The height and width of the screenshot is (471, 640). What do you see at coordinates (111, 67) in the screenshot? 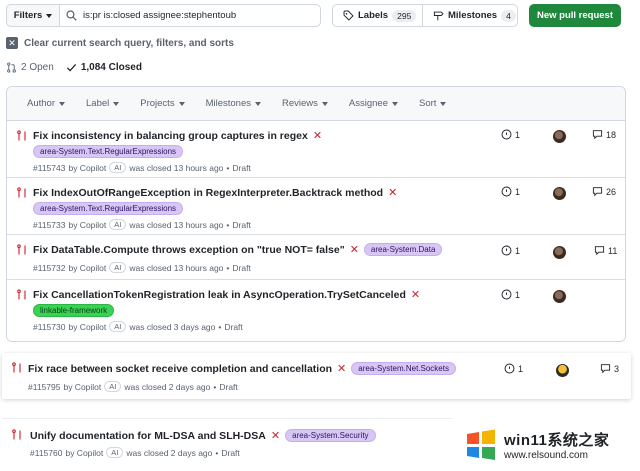
I see `closed-count: 1,084 Closed` at bounding box center [111, 67].